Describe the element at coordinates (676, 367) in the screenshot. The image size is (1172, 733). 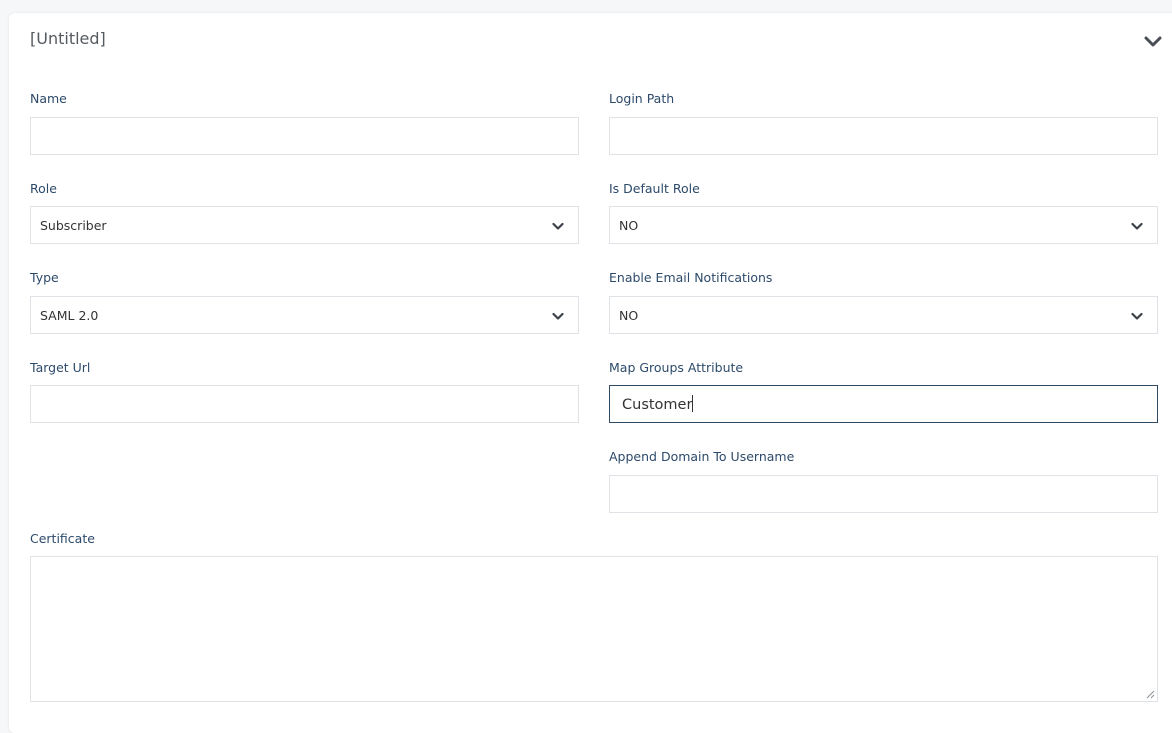
I see `map-groups-attribute-label: Map Groups Attribute` at that location.